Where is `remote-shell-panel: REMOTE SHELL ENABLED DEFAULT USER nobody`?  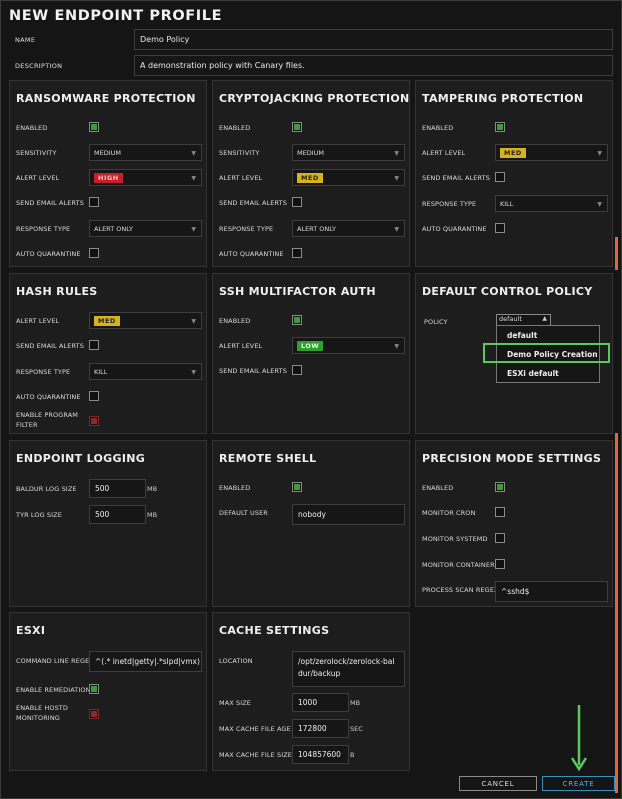
remote-shell-panel: REMOTE SHELL ENABLED DEFAULT USER nobody is located at coordinates (311, 523).